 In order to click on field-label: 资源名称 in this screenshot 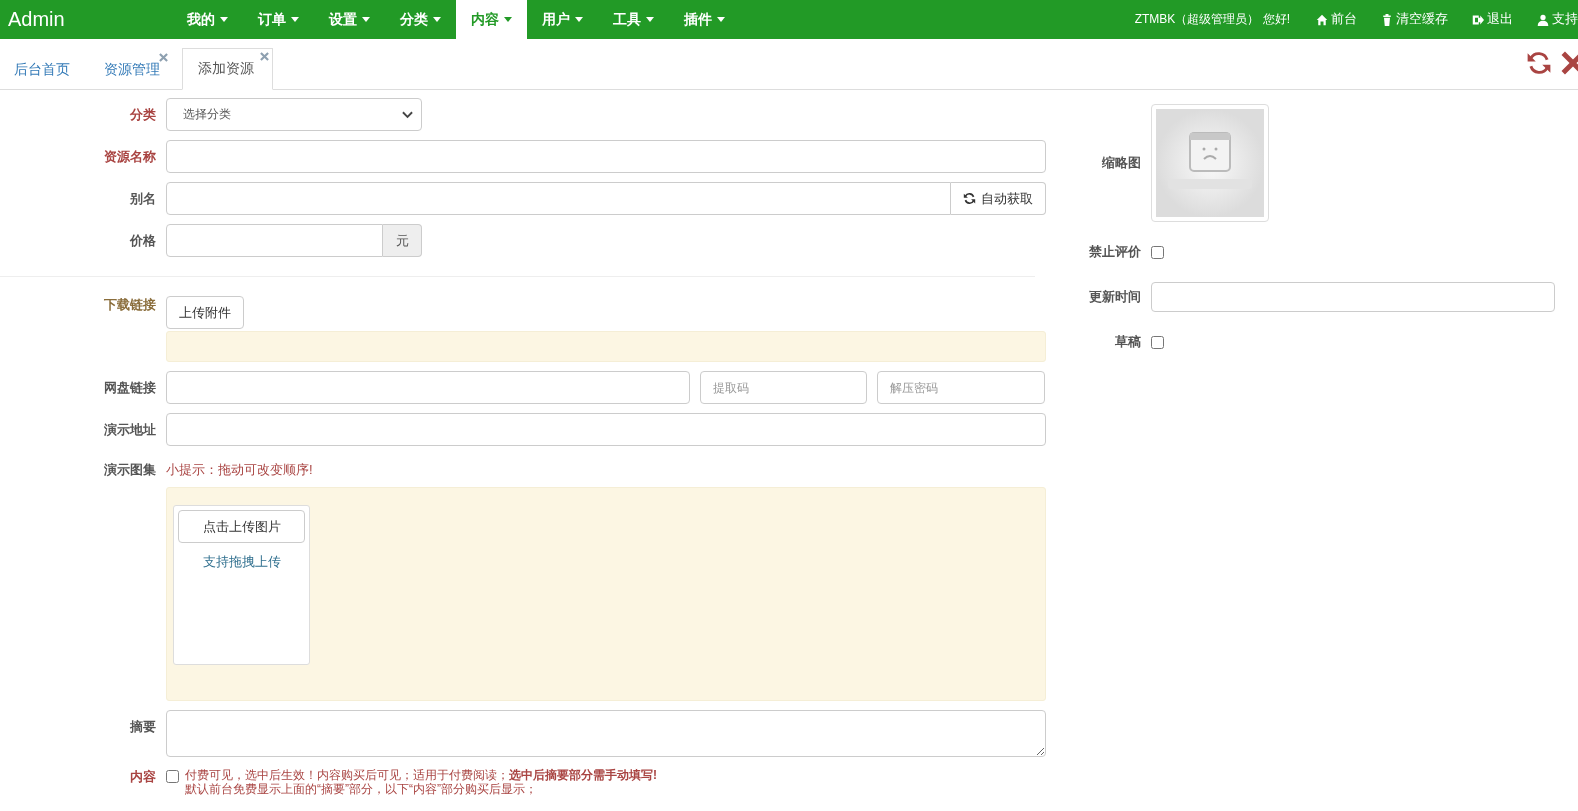, I will do `click(129, 156)`.